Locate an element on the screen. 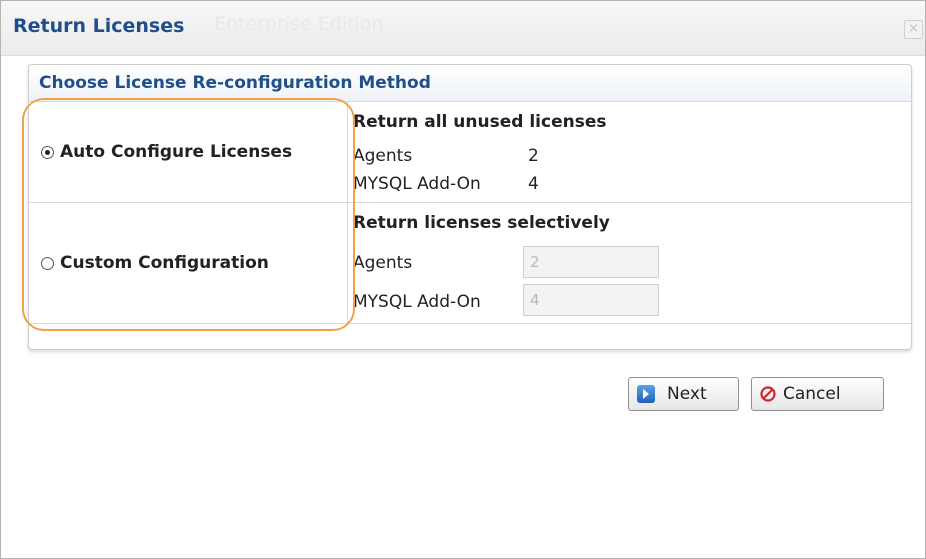  custom-configuration-option: Custom Configuration is located at coordinates (155, 263).